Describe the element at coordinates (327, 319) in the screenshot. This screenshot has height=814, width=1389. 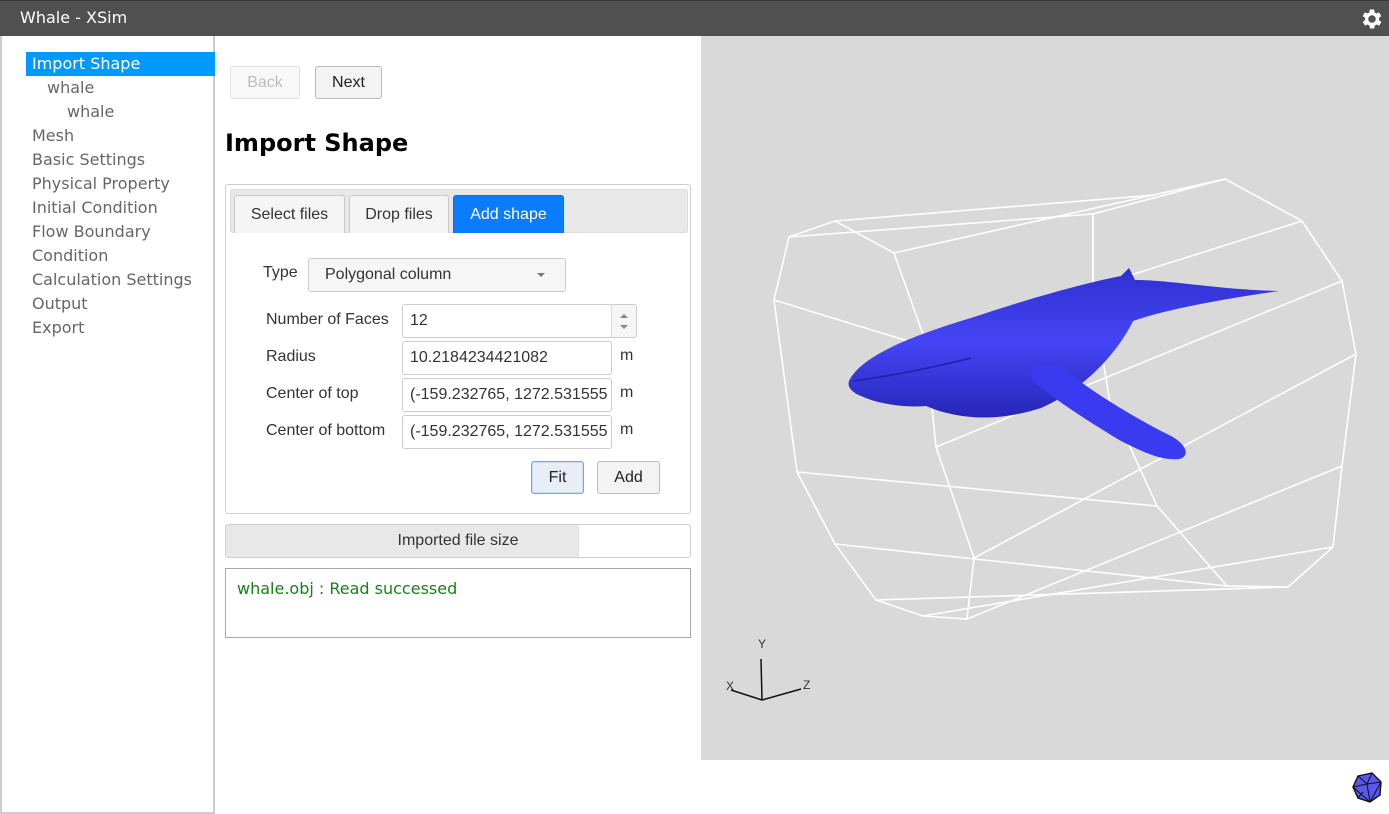
I see `faces-label: Number of Faces` at that location.